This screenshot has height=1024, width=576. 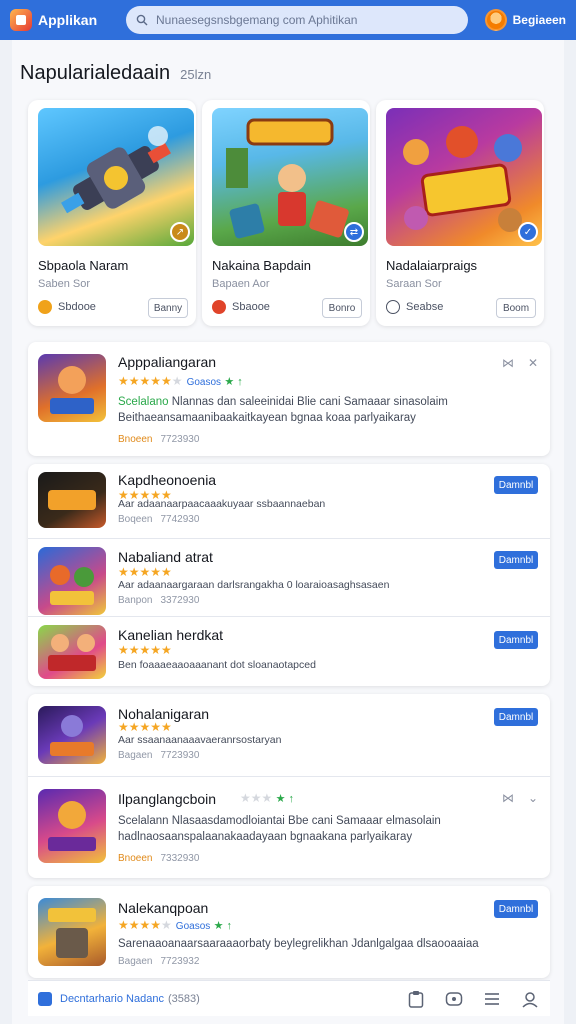 I want to click on search-bar, so click(x=297, y=20).